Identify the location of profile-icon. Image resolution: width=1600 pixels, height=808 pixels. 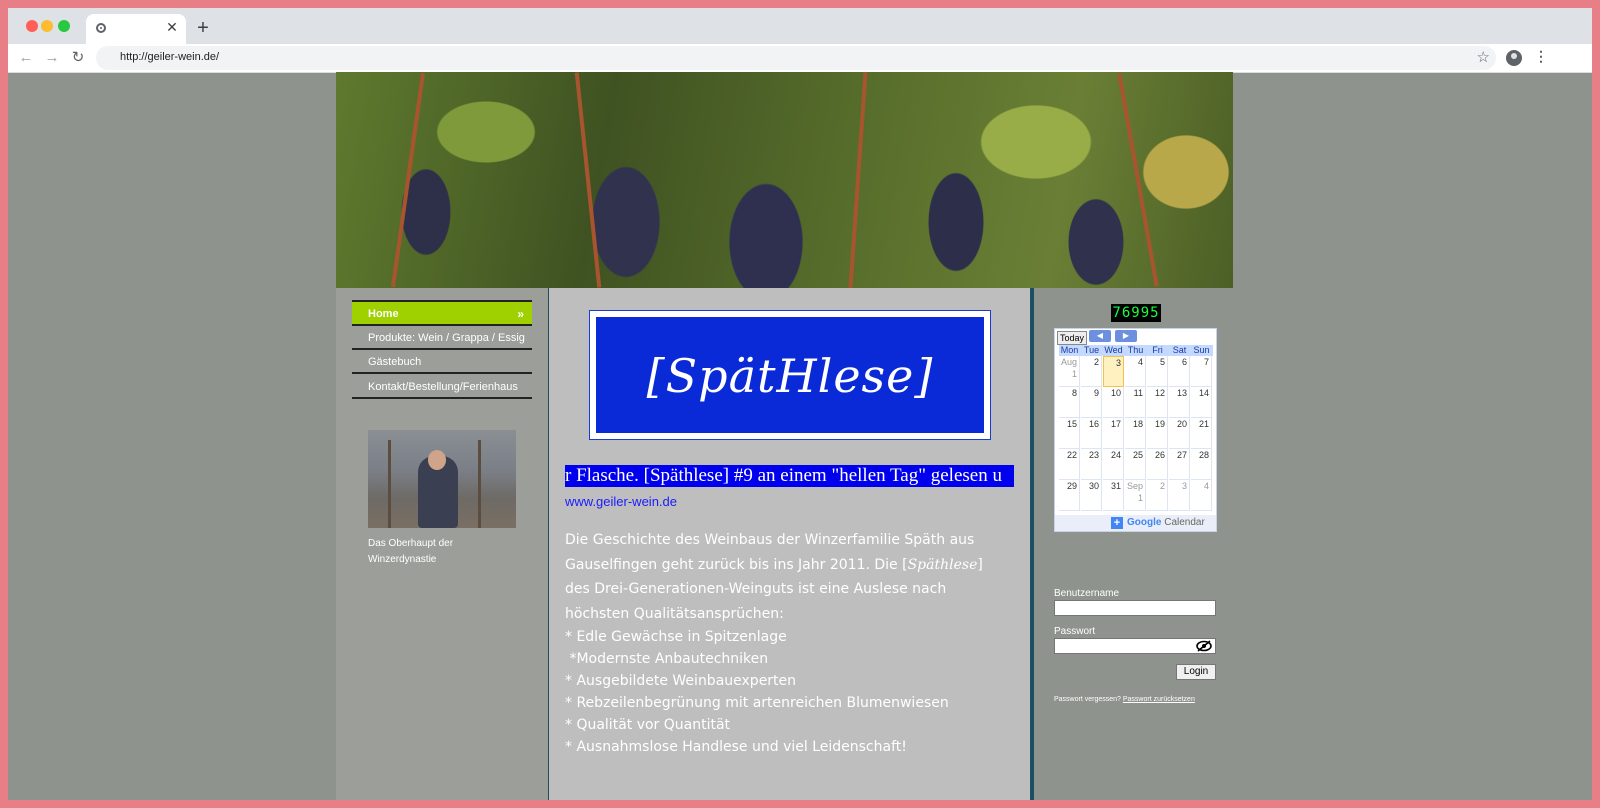
(1514, 58).